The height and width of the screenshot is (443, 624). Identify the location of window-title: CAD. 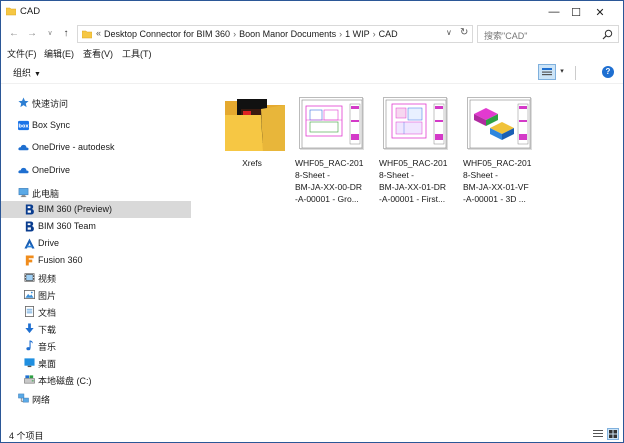
(30, 11).